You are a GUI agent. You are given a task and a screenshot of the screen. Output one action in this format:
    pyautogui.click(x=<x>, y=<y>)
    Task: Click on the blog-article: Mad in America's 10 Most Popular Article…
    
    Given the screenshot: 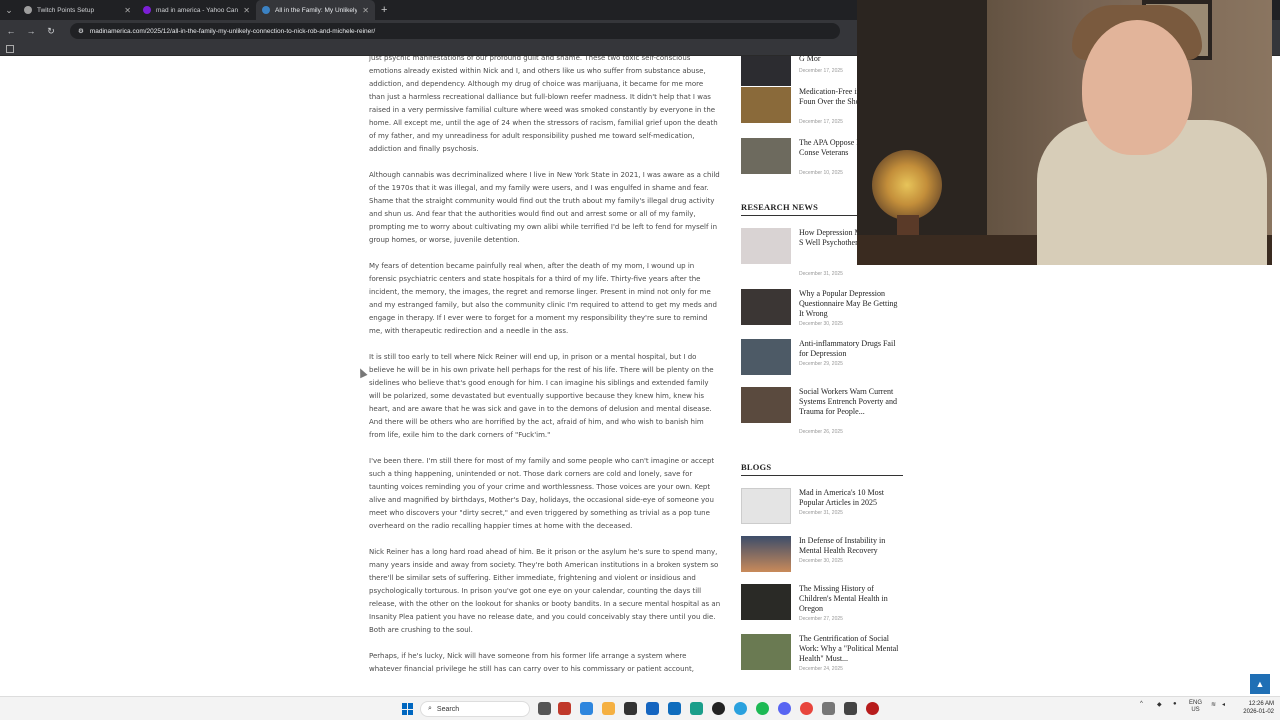 What is the action you would take?
    pyautogui.click(x=822, y=508)
    